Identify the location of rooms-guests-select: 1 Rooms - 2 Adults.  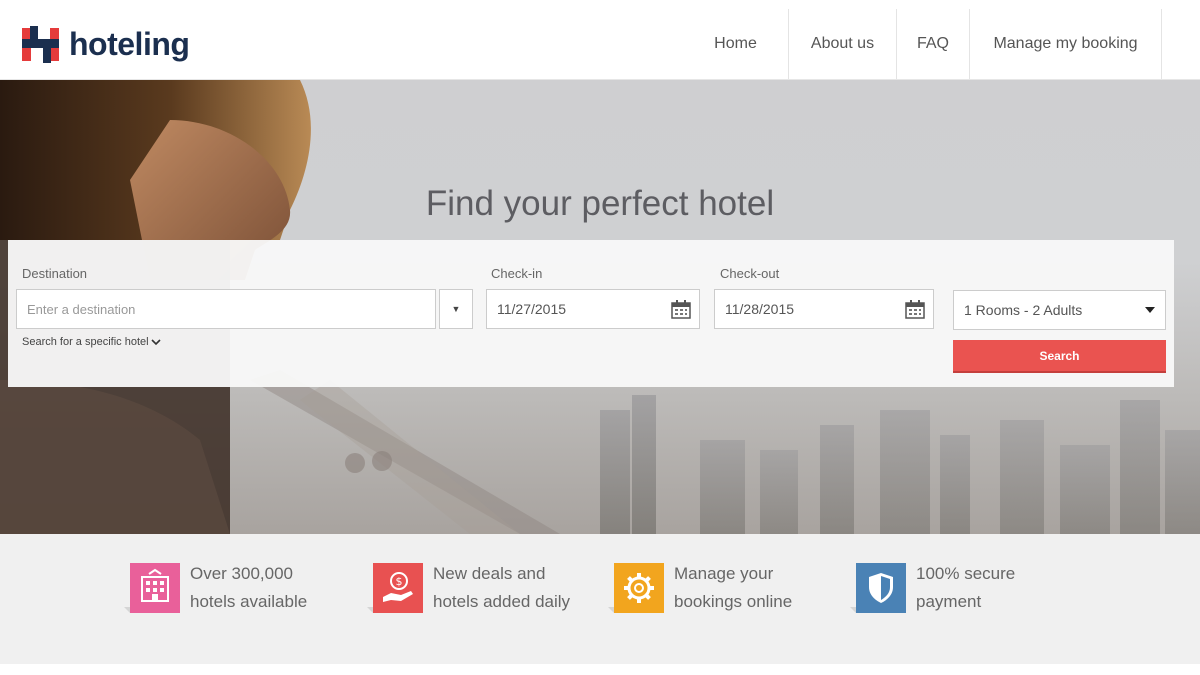
(1059, 310).